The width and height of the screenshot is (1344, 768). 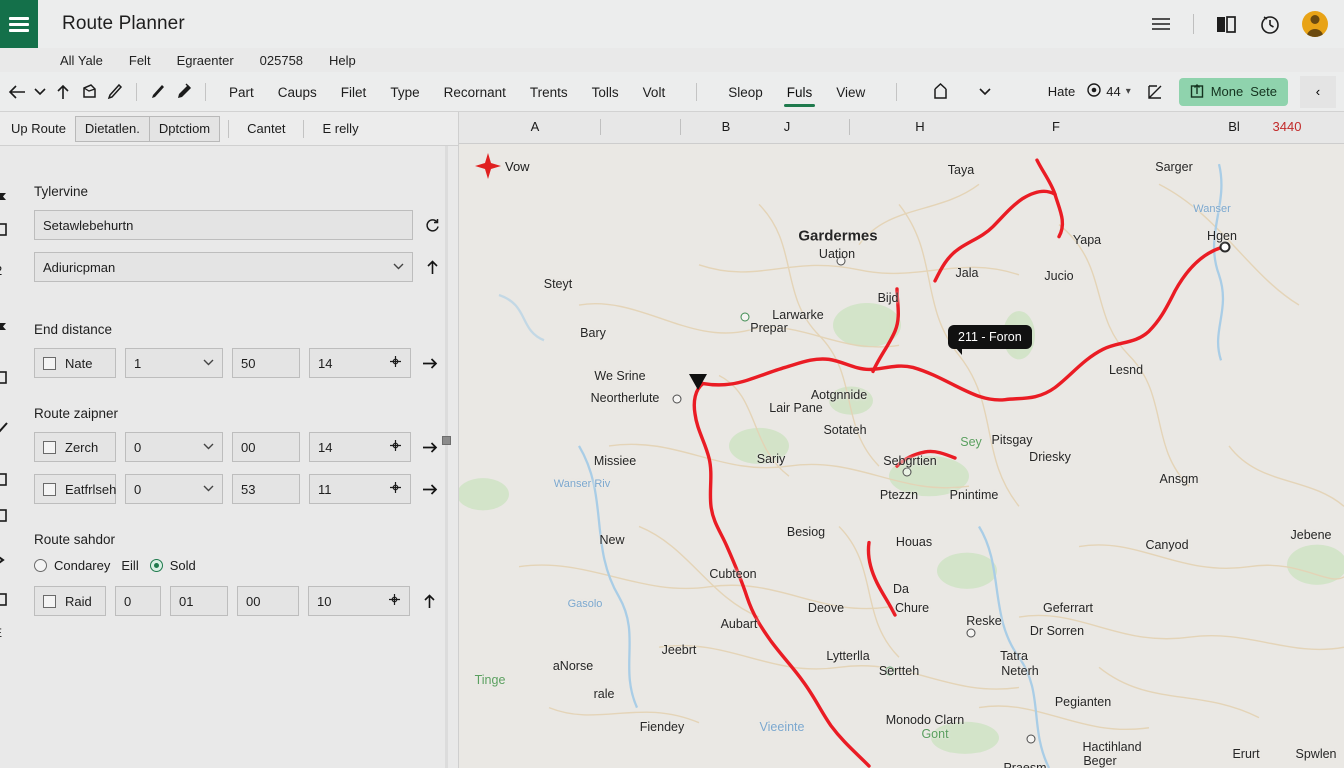 What do you see at coordinates (745, 317) in the screenshot?
I see `poi-icon-green` at bounding box center [745, 317].